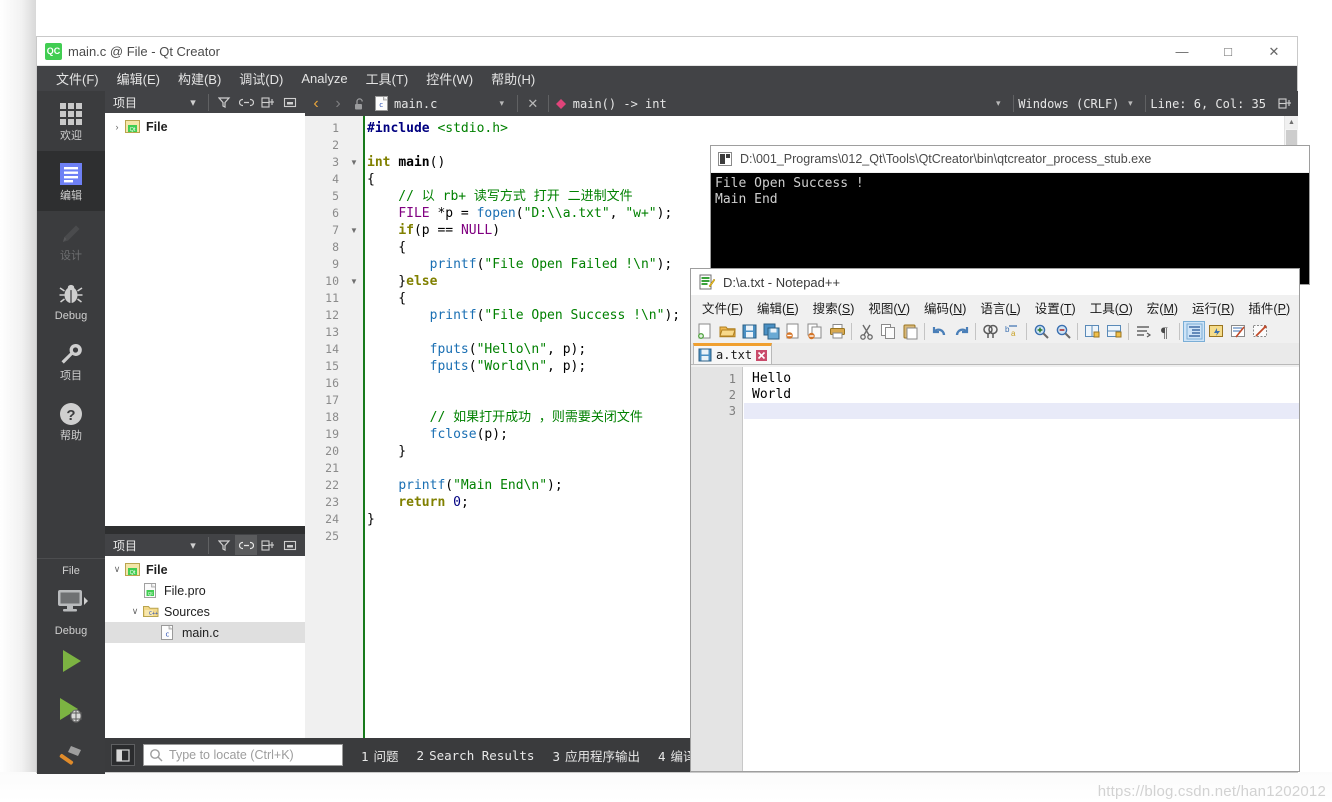  What do you see at coordinates (1000, 307) in the screenshot?
I see `notepadpp-menu-5: 语言(L)` at bounding box center [1000, 307].